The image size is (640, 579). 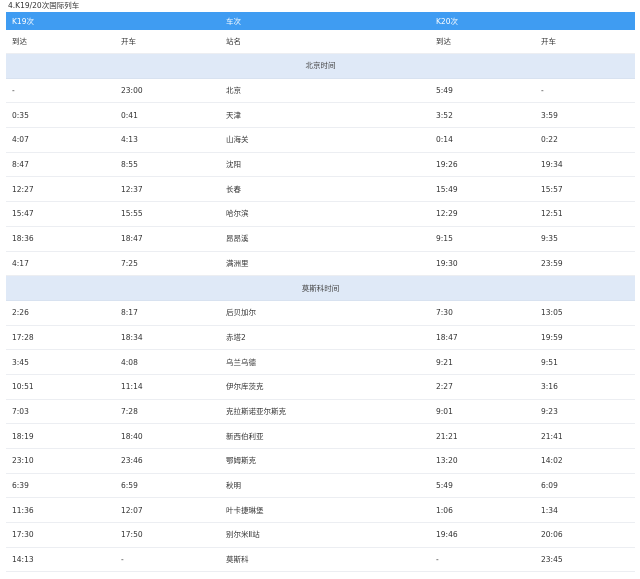 What do you see at coordinates (447, 263) in the screenshot?
I see `cell-arrive-k20: 19:30` at bounding box center [447, 263].